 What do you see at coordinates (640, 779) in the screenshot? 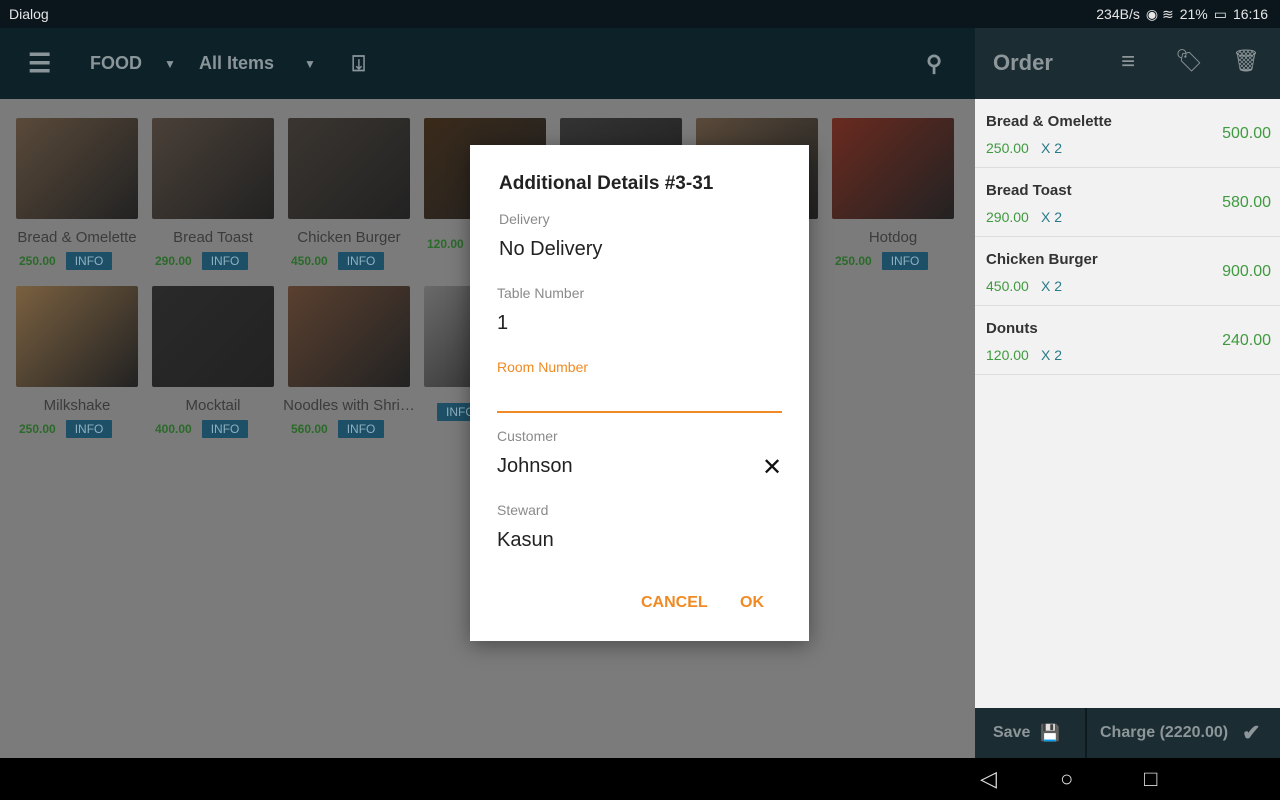
I see `navigation-bar: ◁ ○ □` at bounding box center [640, 779].